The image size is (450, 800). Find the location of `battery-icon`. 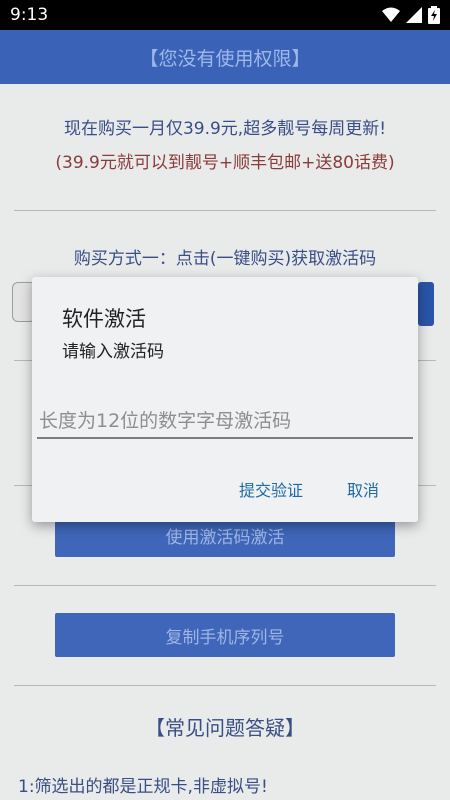

battery-icon is located at coordinates (434, 15).